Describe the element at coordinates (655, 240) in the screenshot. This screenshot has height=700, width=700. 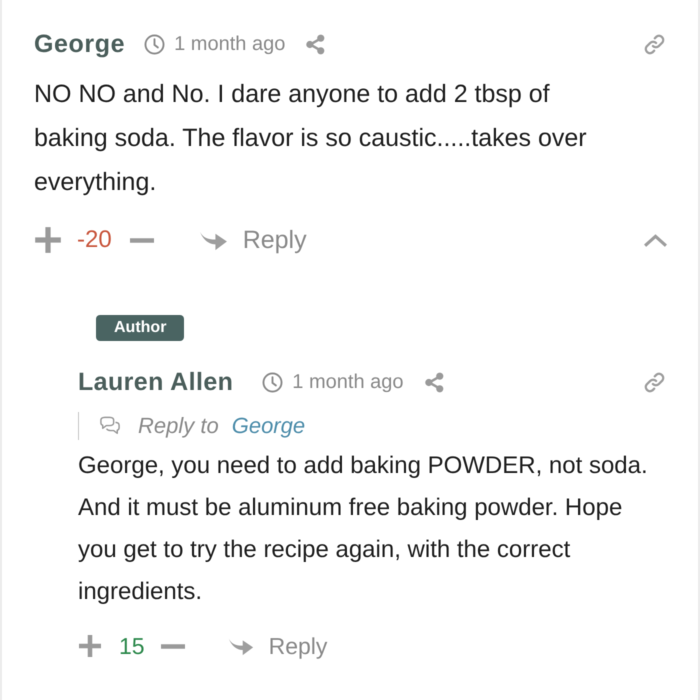
I see `caret-up-icon` at that location.